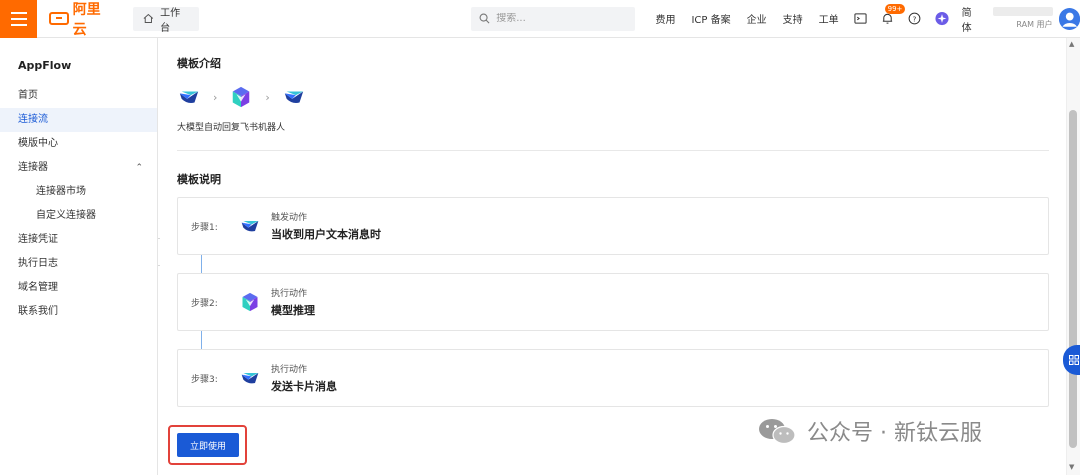 This screenshot has height=475, width=1080. I want to click on workbench-label: 工作台, so click(170, 20).